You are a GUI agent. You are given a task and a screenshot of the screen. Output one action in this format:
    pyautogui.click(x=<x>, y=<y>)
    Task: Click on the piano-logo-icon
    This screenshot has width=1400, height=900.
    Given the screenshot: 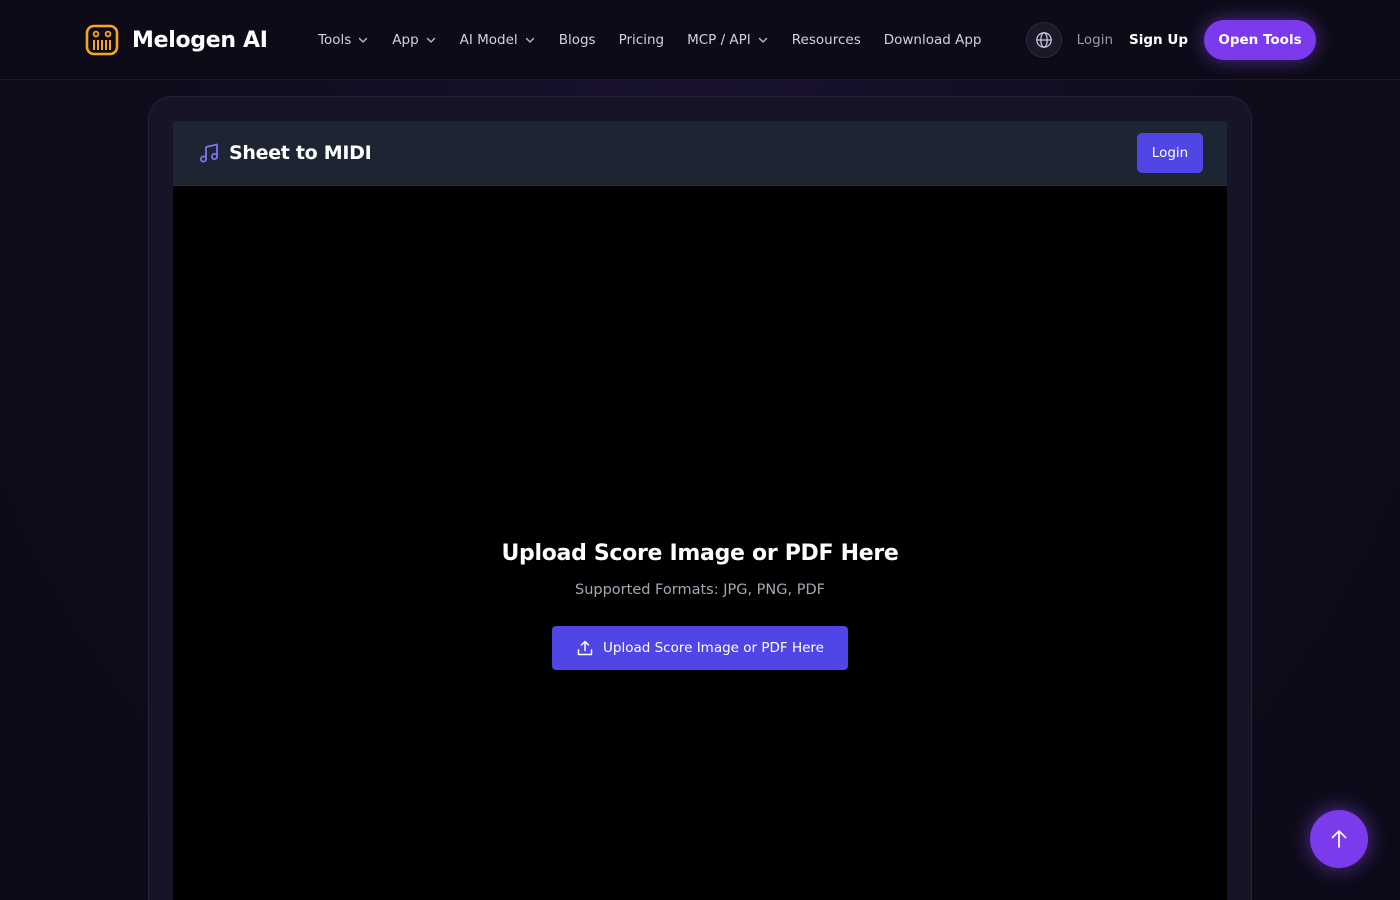 What is the action you would take?
    pyautogui.click(x=102, y=40)
    